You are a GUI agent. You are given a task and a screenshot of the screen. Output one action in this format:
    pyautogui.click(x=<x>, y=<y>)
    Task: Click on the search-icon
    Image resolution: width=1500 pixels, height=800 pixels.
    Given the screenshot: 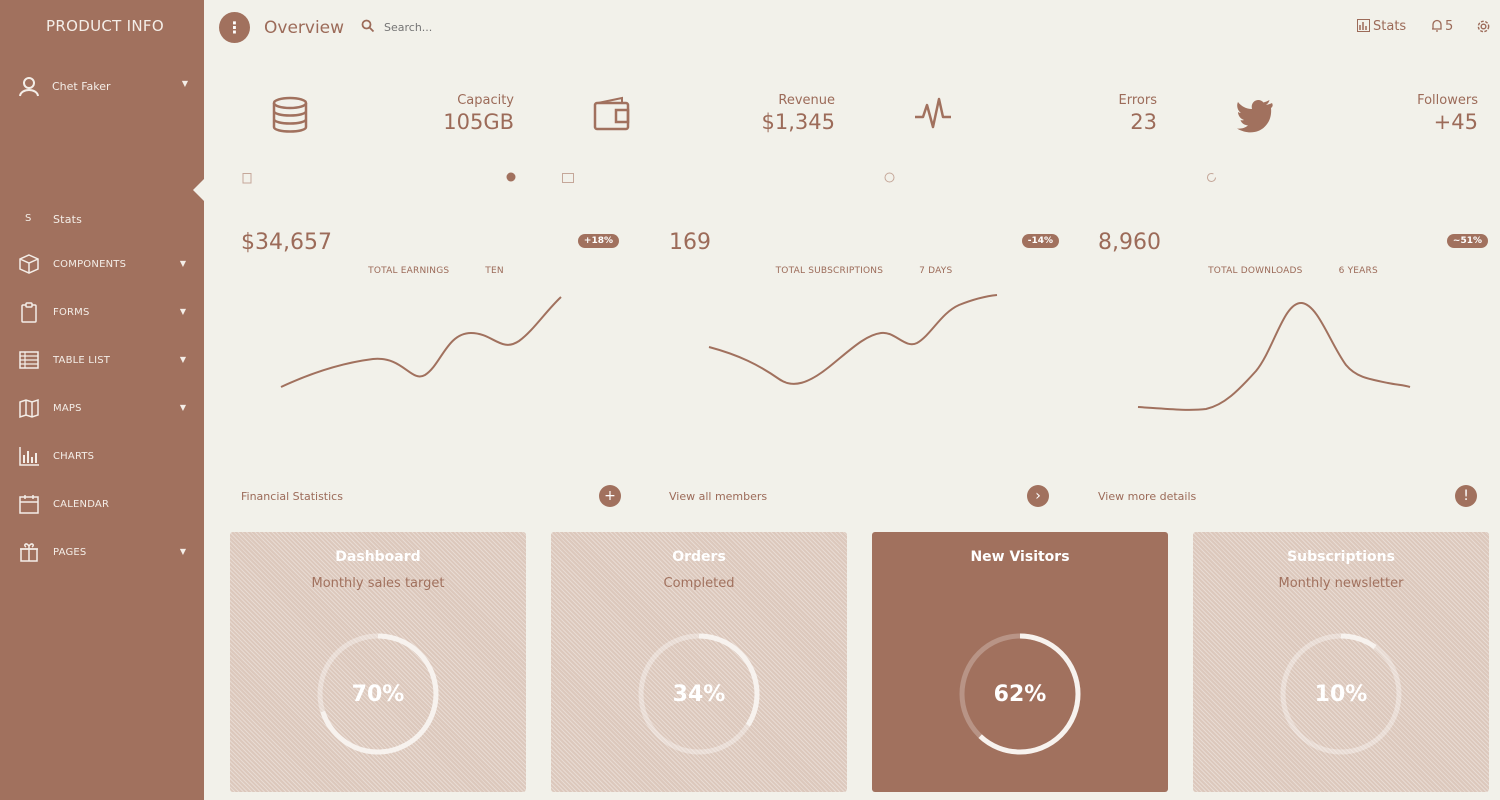 What is the action you would take?
    pyautogui.click(x=368, y=26)
    